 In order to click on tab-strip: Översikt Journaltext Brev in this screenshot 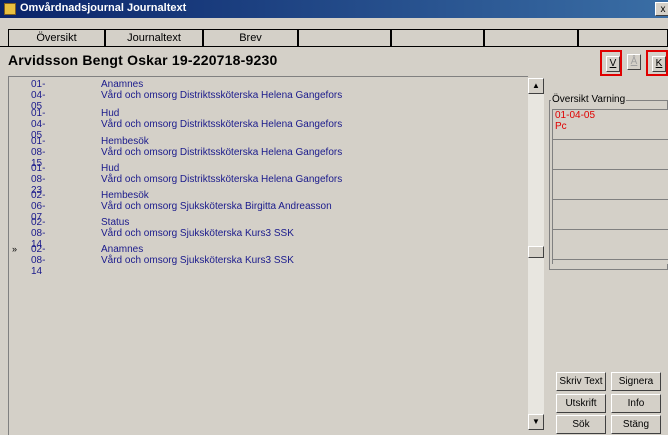, I will do `click(338, 38)`.